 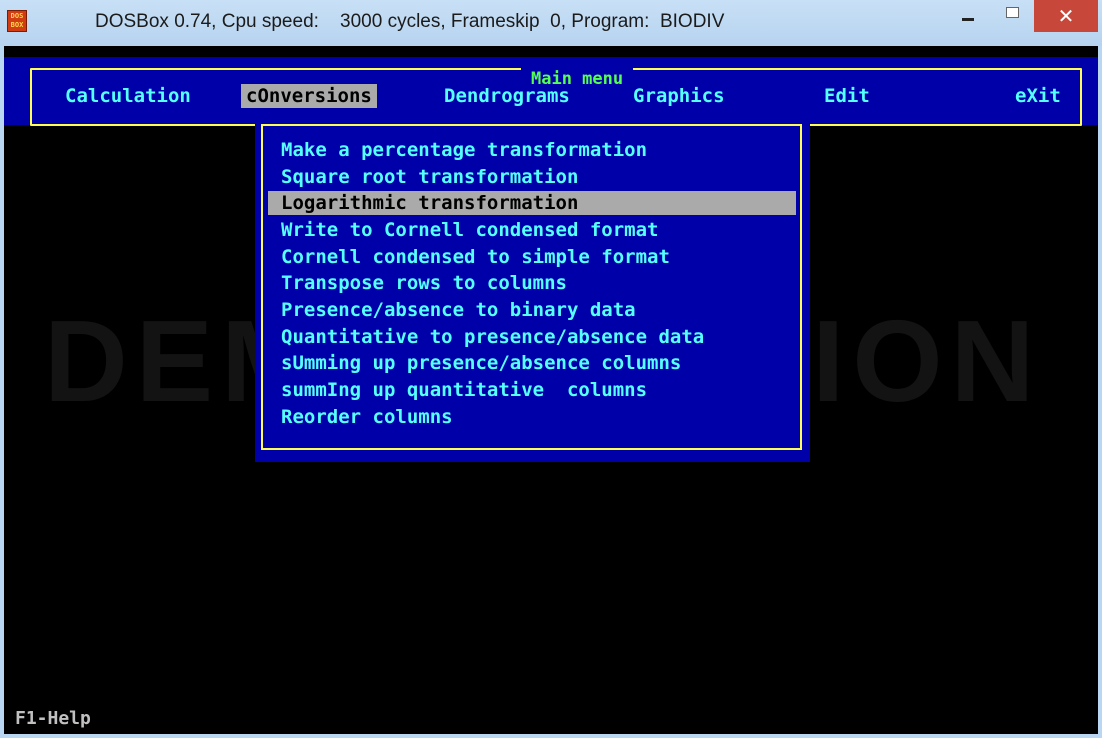 I want to click on minimize-icon, so click(x=968, y=19).